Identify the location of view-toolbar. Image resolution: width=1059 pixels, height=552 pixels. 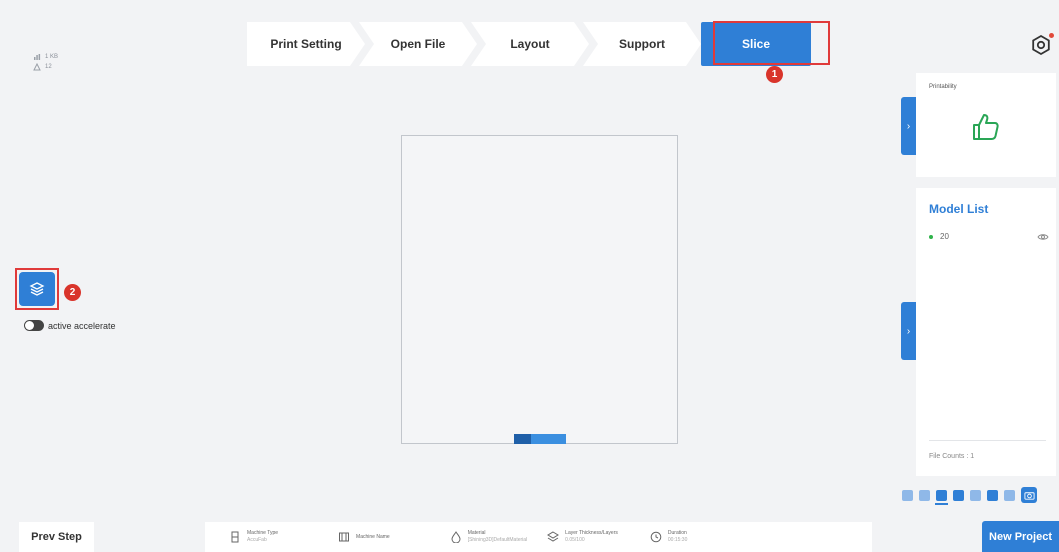
(969, 496).